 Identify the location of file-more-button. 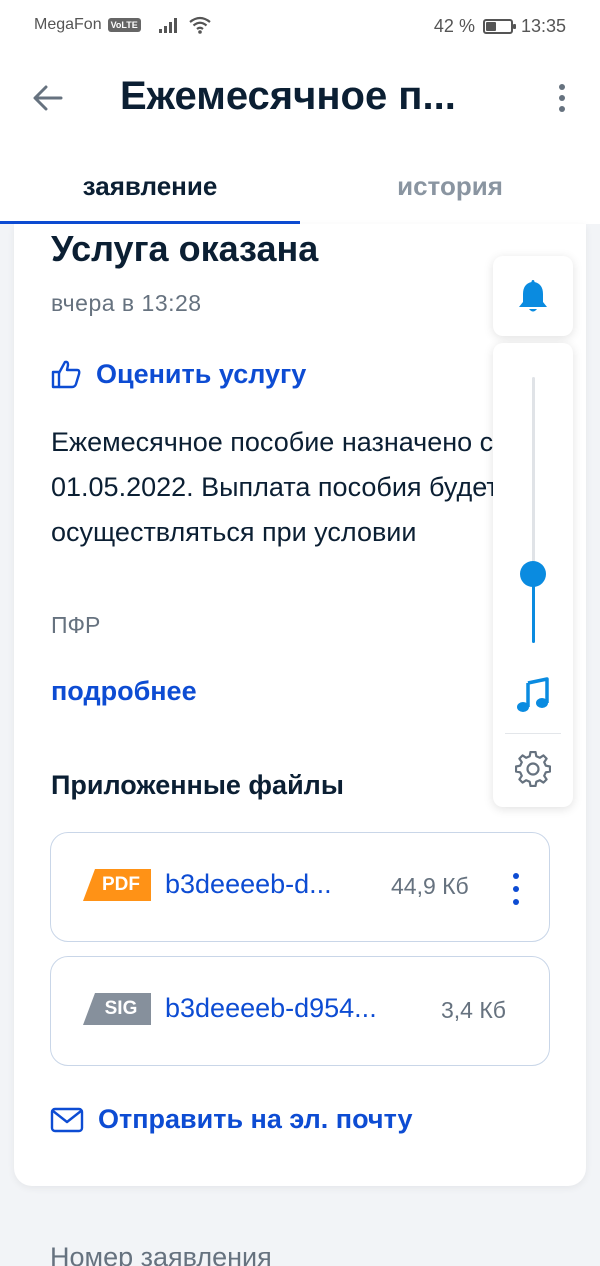
(516, 889).